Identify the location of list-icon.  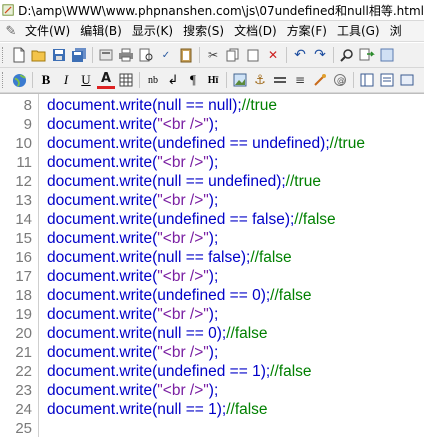
(387, 80).